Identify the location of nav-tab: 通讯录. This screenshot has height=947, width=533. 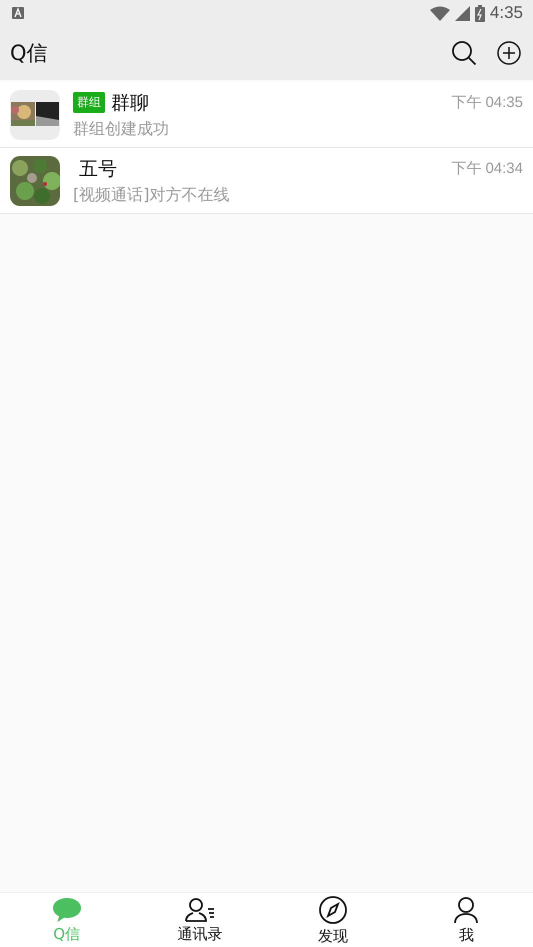
(199, 920).